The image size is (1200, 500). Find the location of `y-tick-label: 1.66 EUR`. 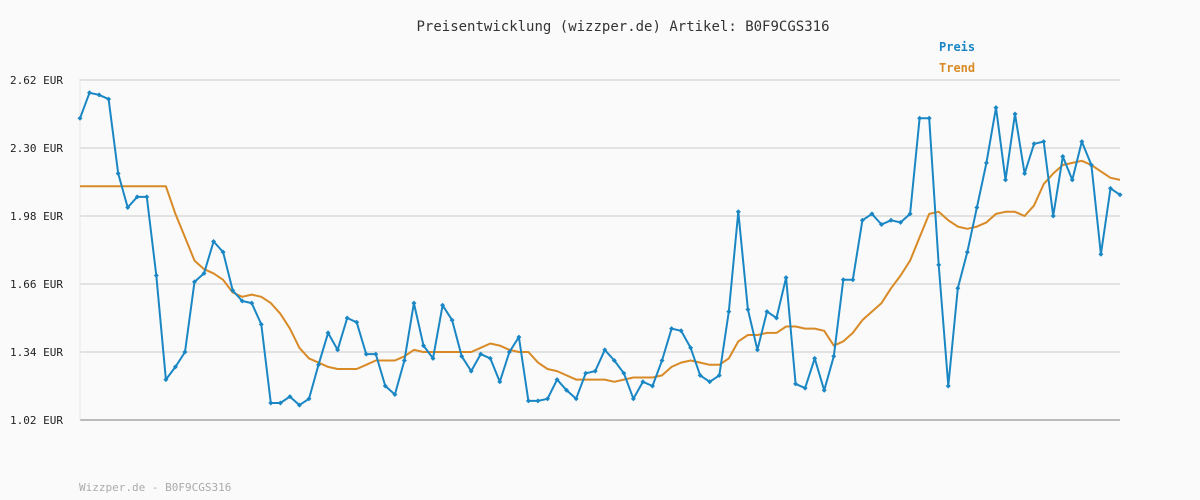

y-tick-label: 1.66 EUR is located at coordinates (36, 284).